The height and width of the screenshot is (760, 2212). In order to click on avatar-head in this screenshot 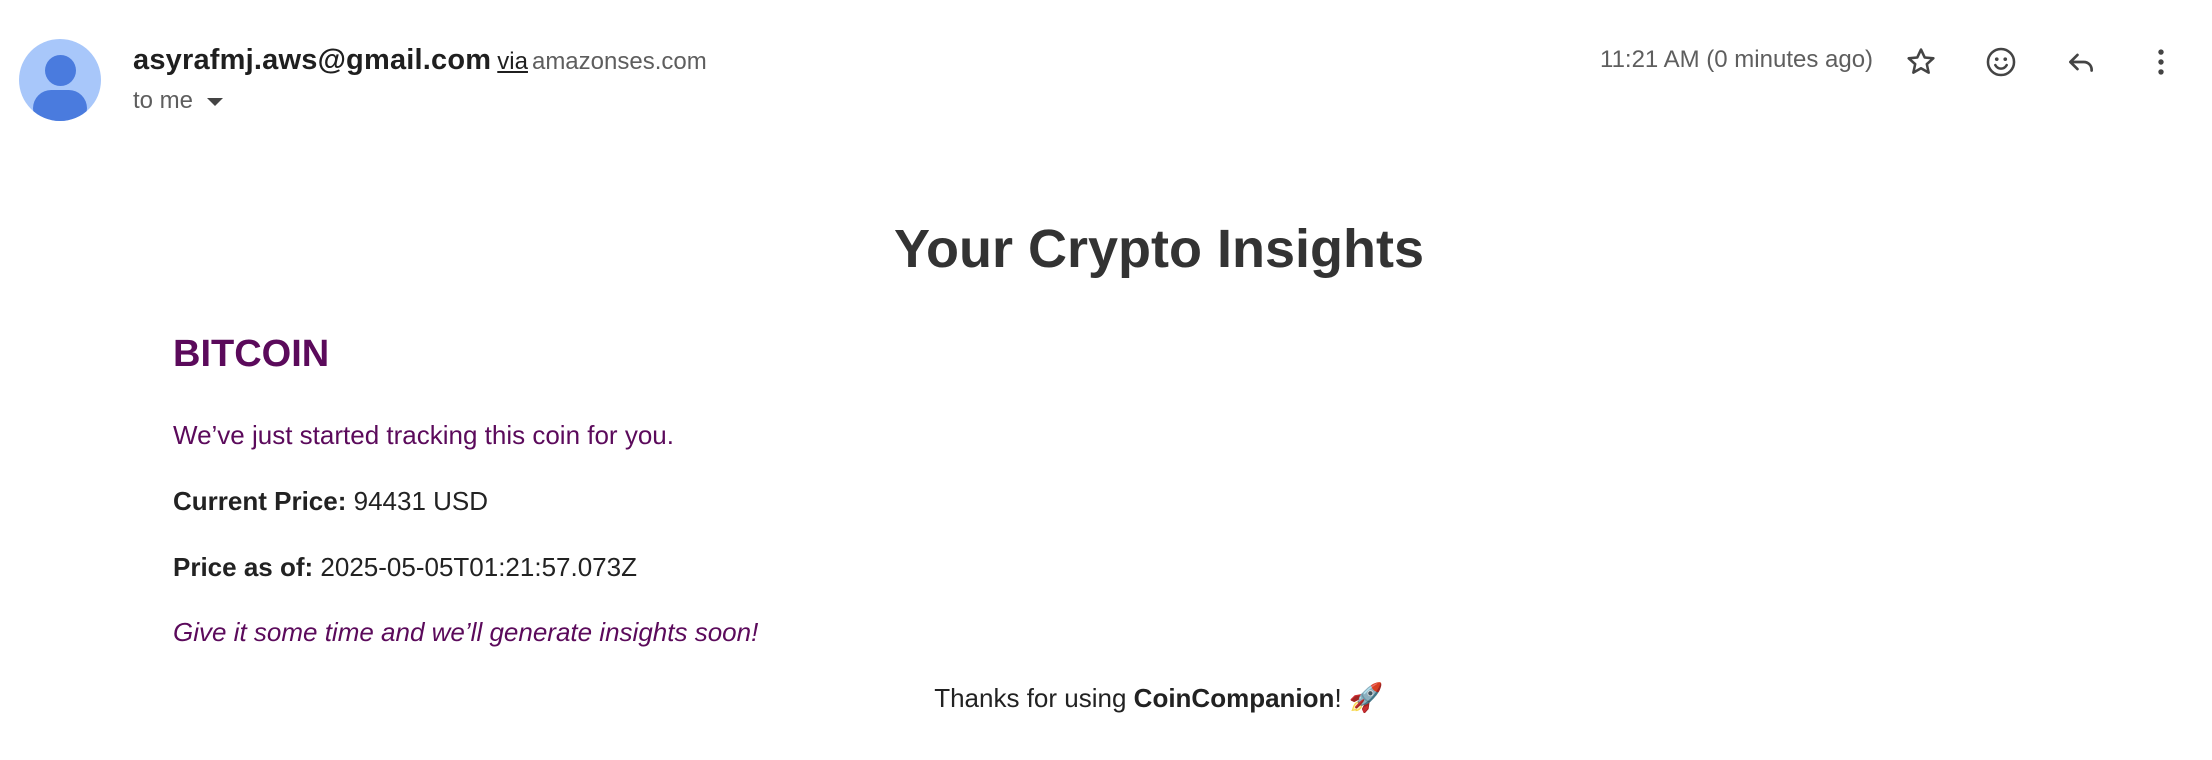, I will do `click(60, 70)`.